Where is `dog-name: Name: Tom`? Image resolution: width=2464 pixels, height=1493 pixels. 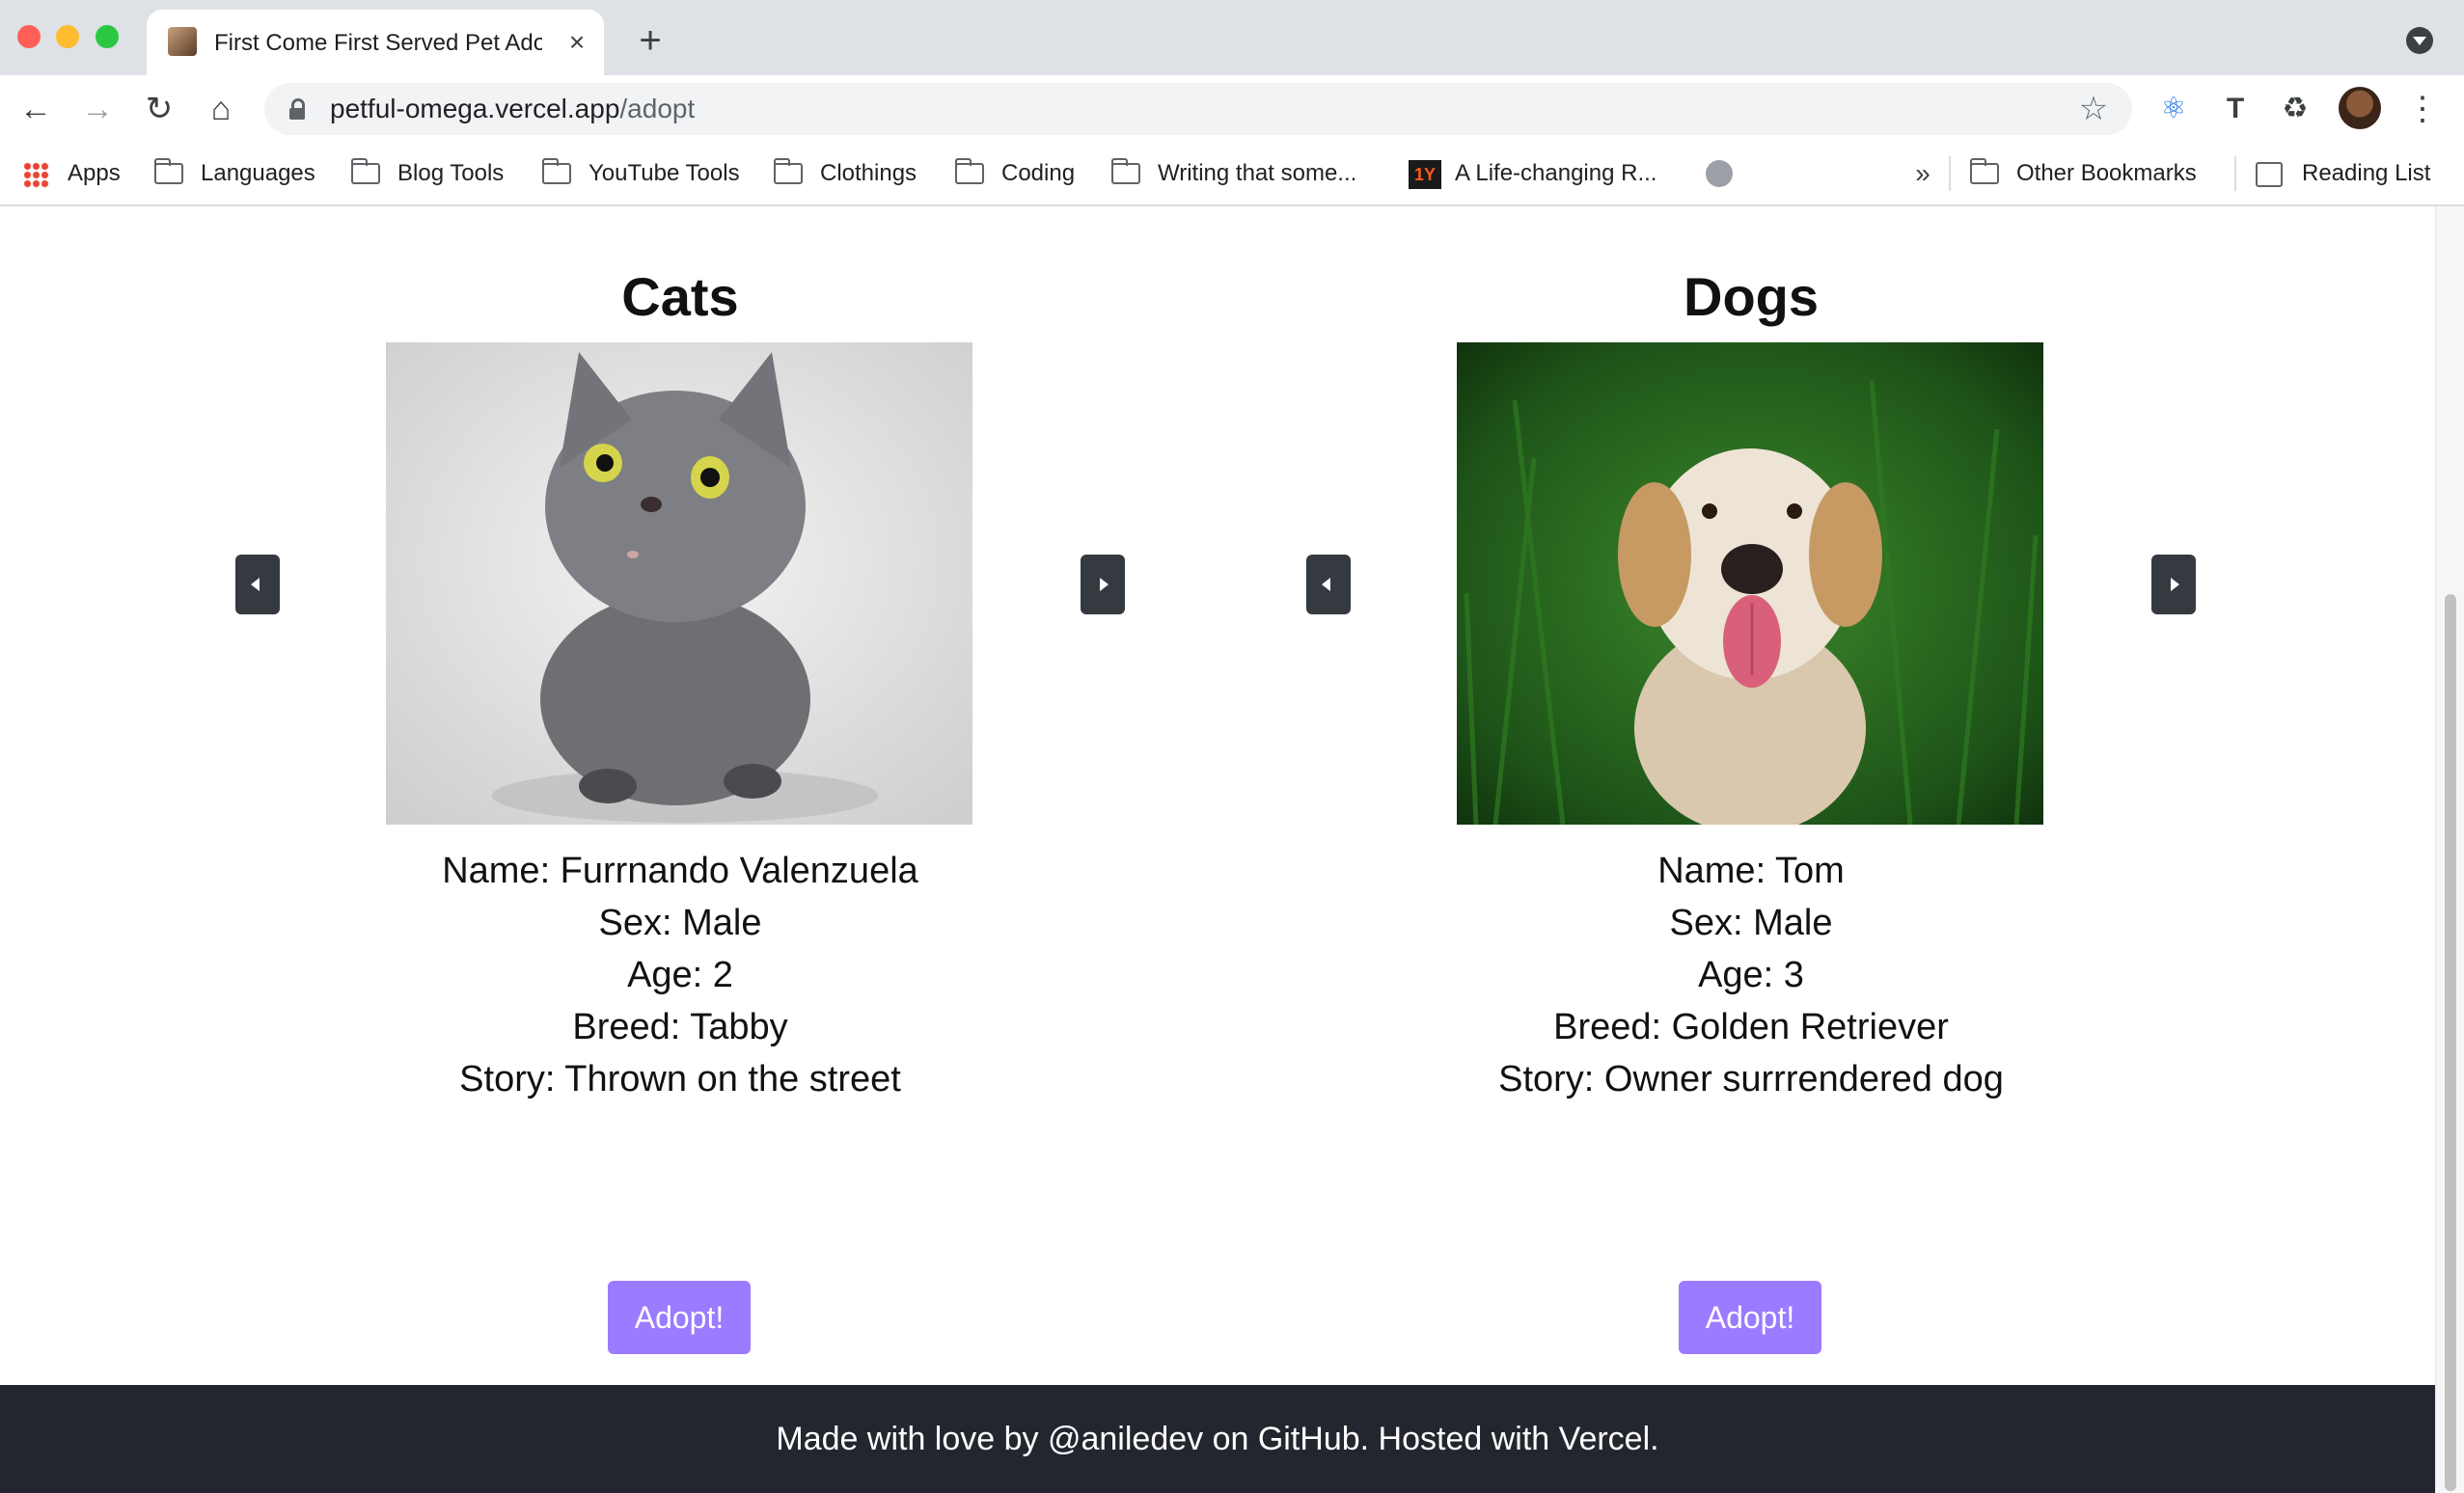
dog-name: Name: Tom is located at coordinates (1751, 871).